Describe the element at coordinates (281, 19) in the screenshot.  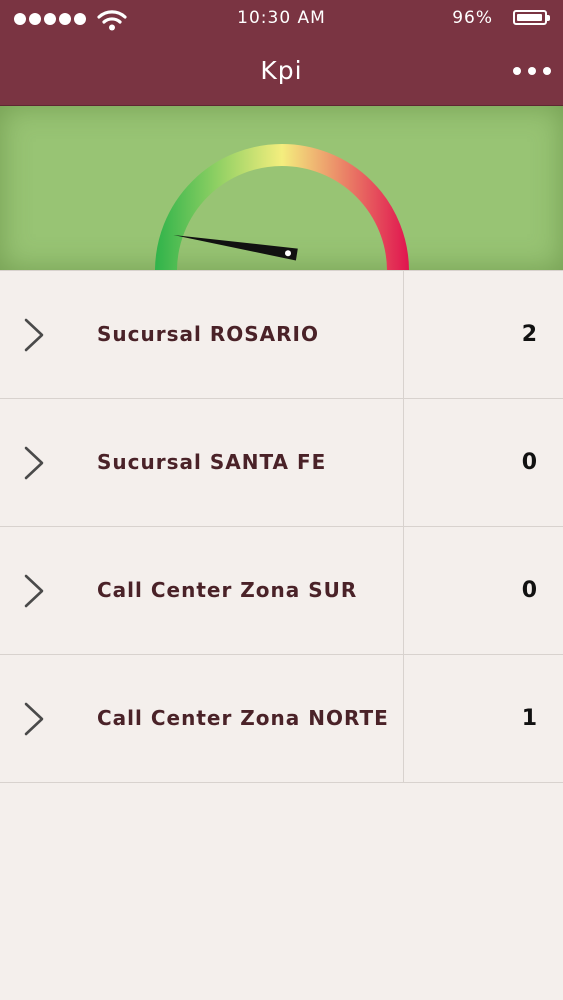
I see `status-bar: 10:30 AM 96%` at that location.